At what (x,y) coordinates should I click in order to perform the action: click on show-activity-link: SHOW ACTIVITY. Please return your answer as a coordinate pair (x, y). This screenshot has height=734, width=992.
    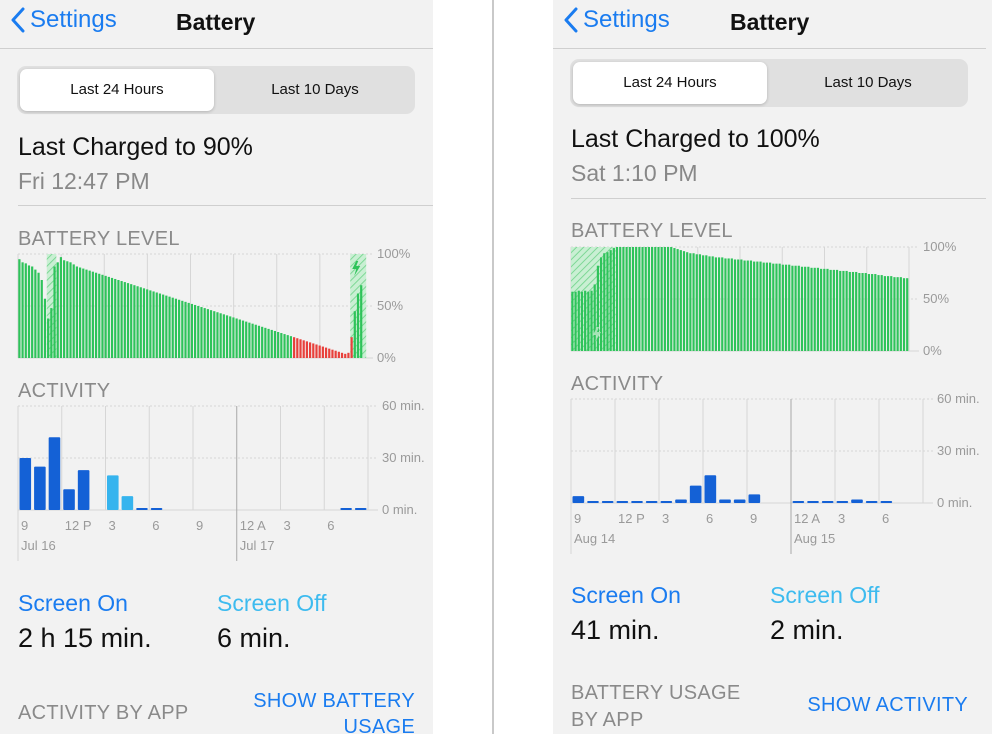
    Looking at the image, I should click on (887, 705).